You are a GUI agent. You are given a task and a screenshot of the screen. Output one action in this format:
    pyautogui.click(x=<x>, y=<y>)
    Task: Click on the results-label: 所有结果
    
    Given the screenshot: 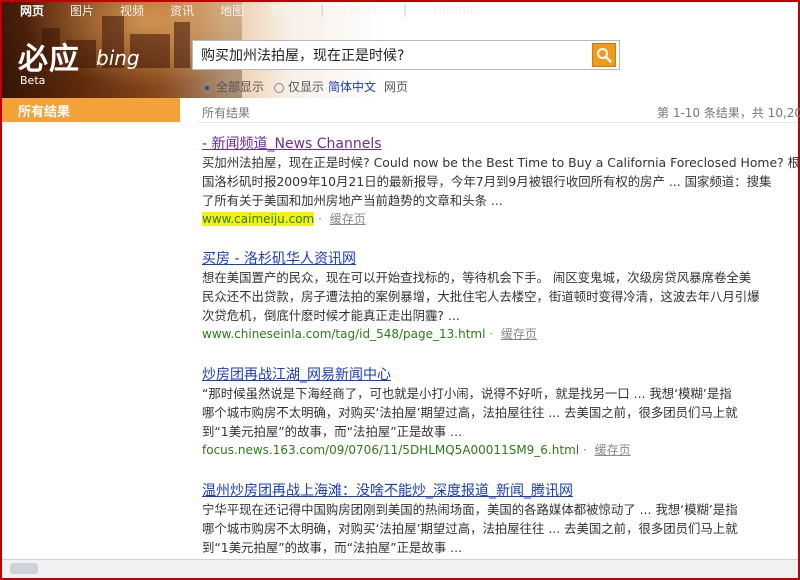 What is the action you would take?
    pyautogui.click(x=226, y=113)
    